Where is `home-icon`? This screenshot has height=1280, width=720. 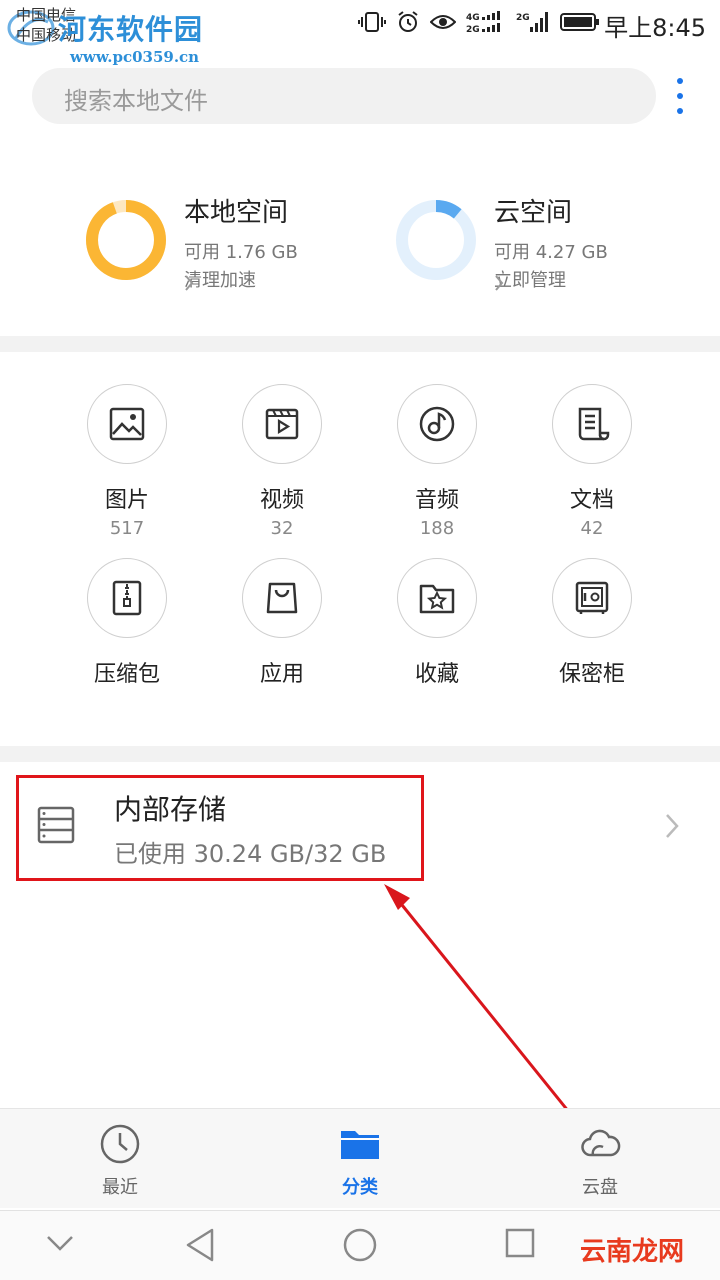 home-icon is located at coordinates (360, 1245).